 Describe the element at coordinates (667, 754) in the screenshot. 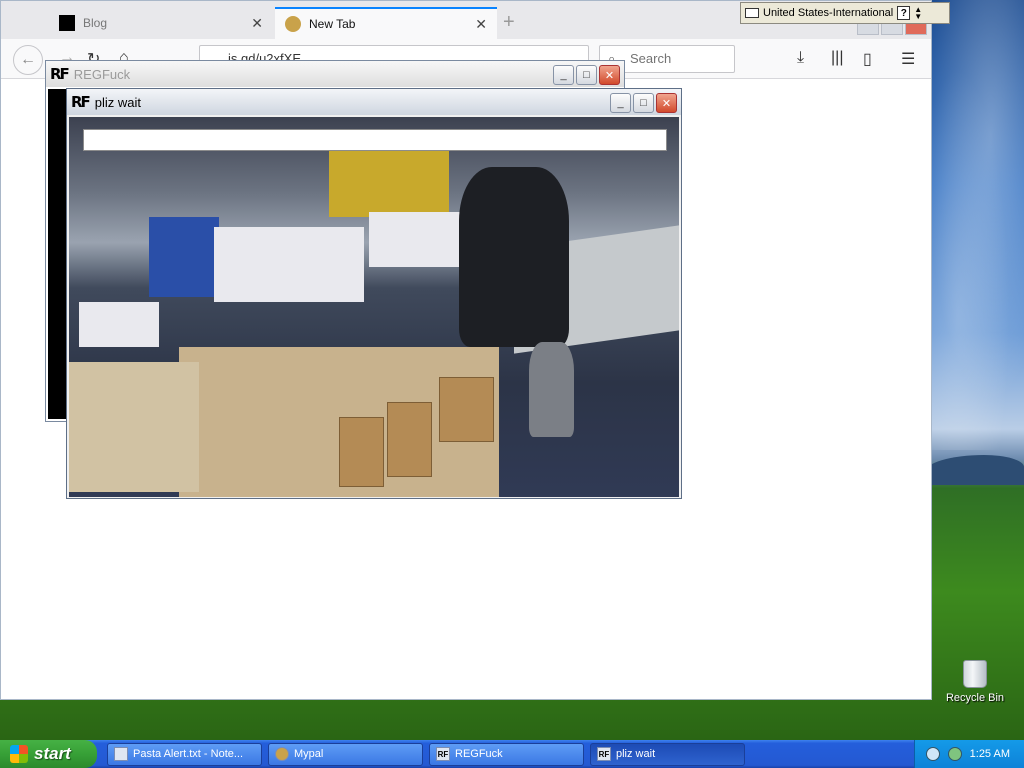

I see `taskbar-item-pliz-wait: RF pliz wait` at that location.